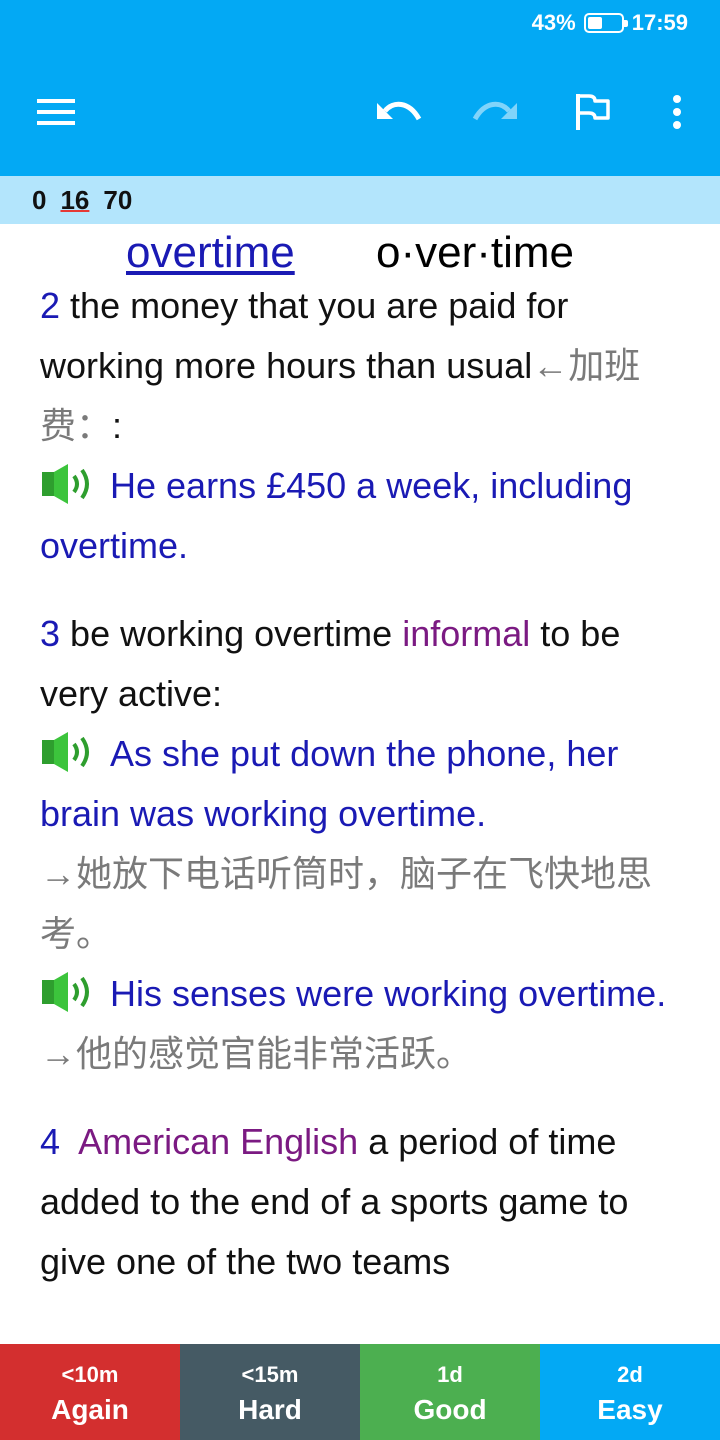 Image resolution: width=720 pixels, height=1440 pixels. What do you see at coordinates (270, 1374) in the screenshot?
I see `hard-interval: <15m` at bounding box center [270, 1374].